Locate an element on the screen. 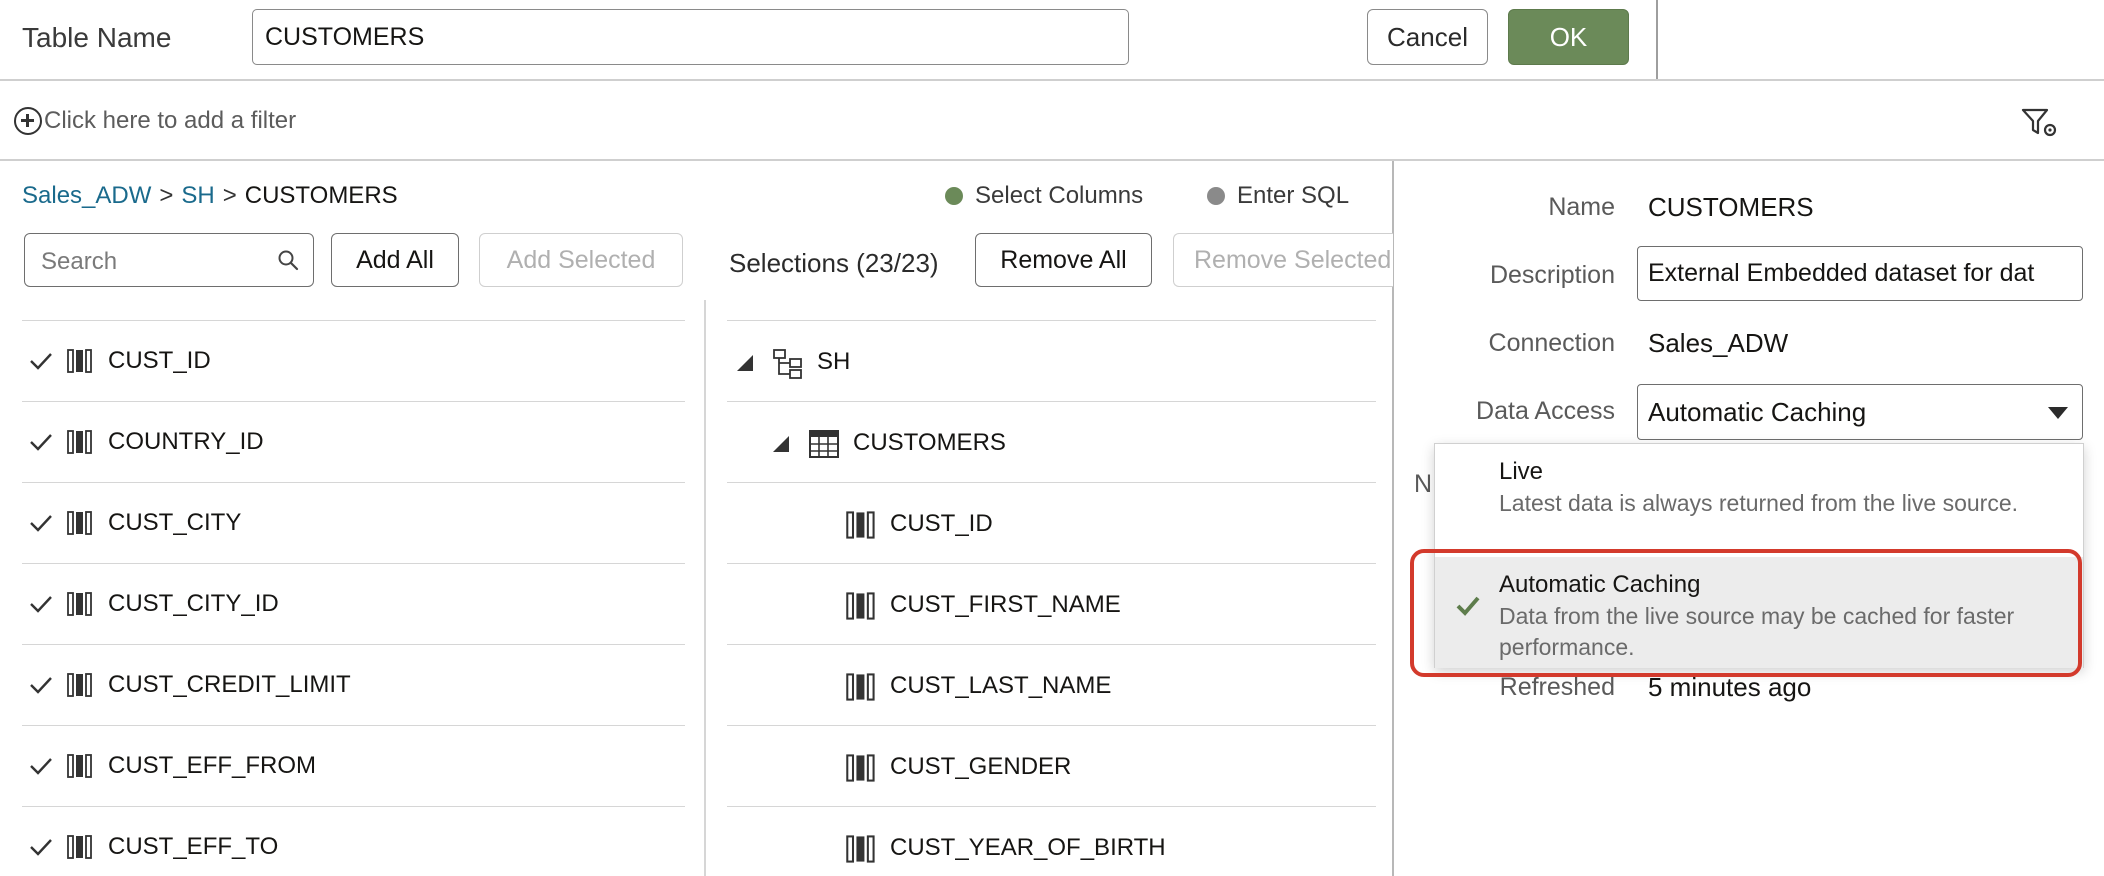 The width and height of the screenshot is (2104, 876). filter-settings-icon is located at coordinates (2040, 123).